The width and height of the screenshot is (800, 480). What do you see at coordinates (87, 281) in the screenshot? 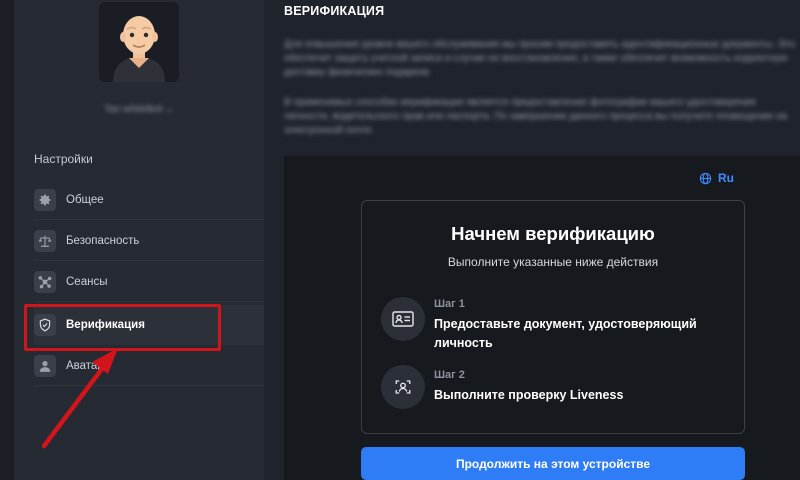
I see `sidebar-item-label: Сеансы` at bounding box center [87, 281].